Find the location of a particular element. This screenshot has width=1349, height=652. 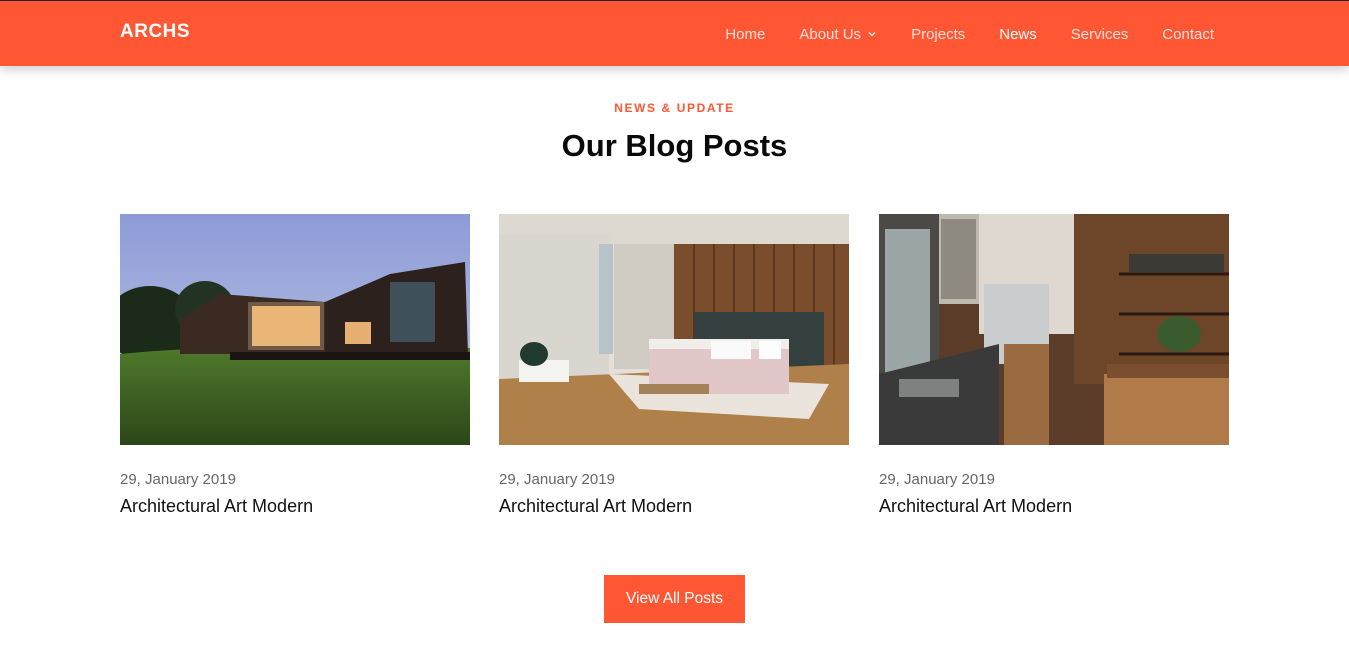

nav-contact: Contact is located at coordinates (1188, 34).